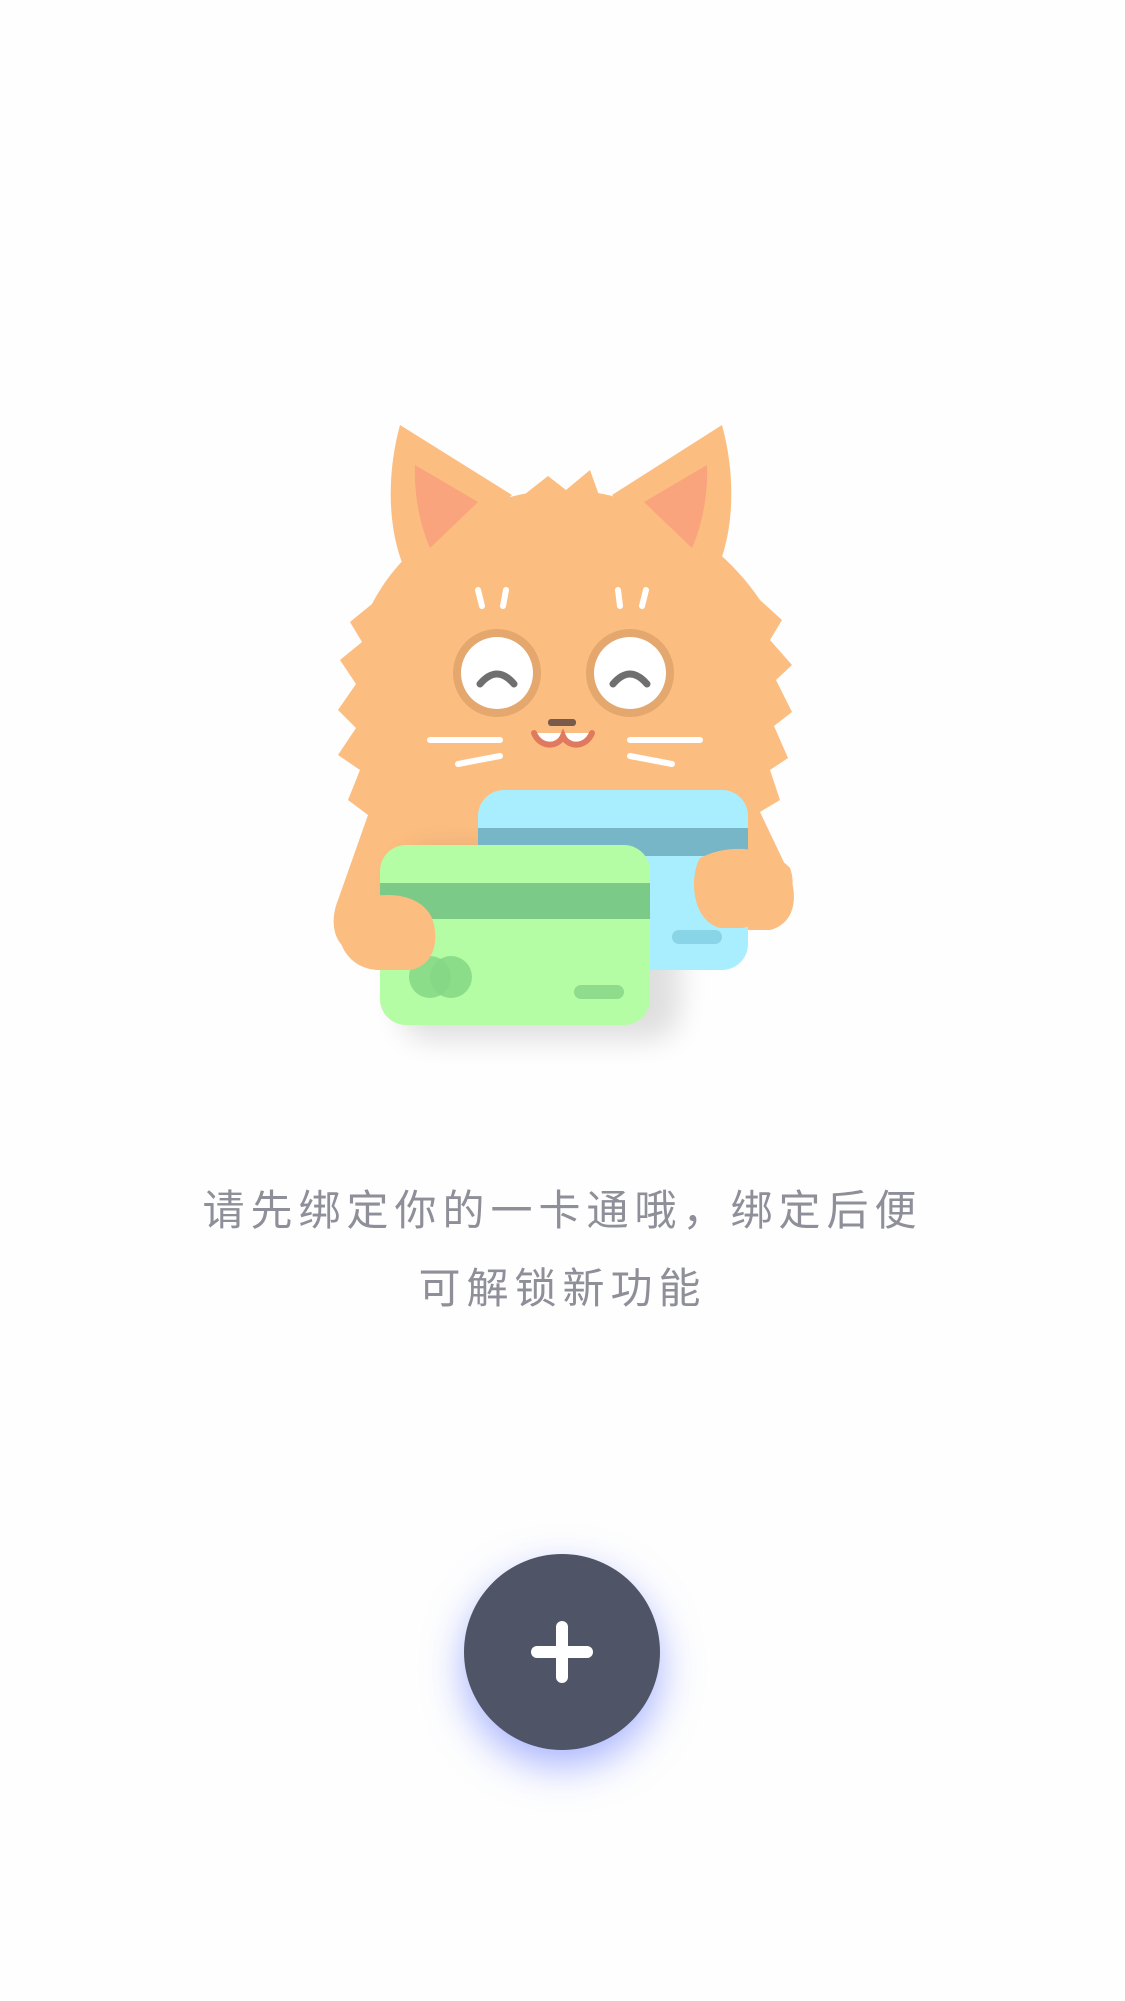 The image size is (1125, 2001). Describe the element at coordinates (563, 732) in the screenshot. I see `cat-holding-cards-illustration` at that location.